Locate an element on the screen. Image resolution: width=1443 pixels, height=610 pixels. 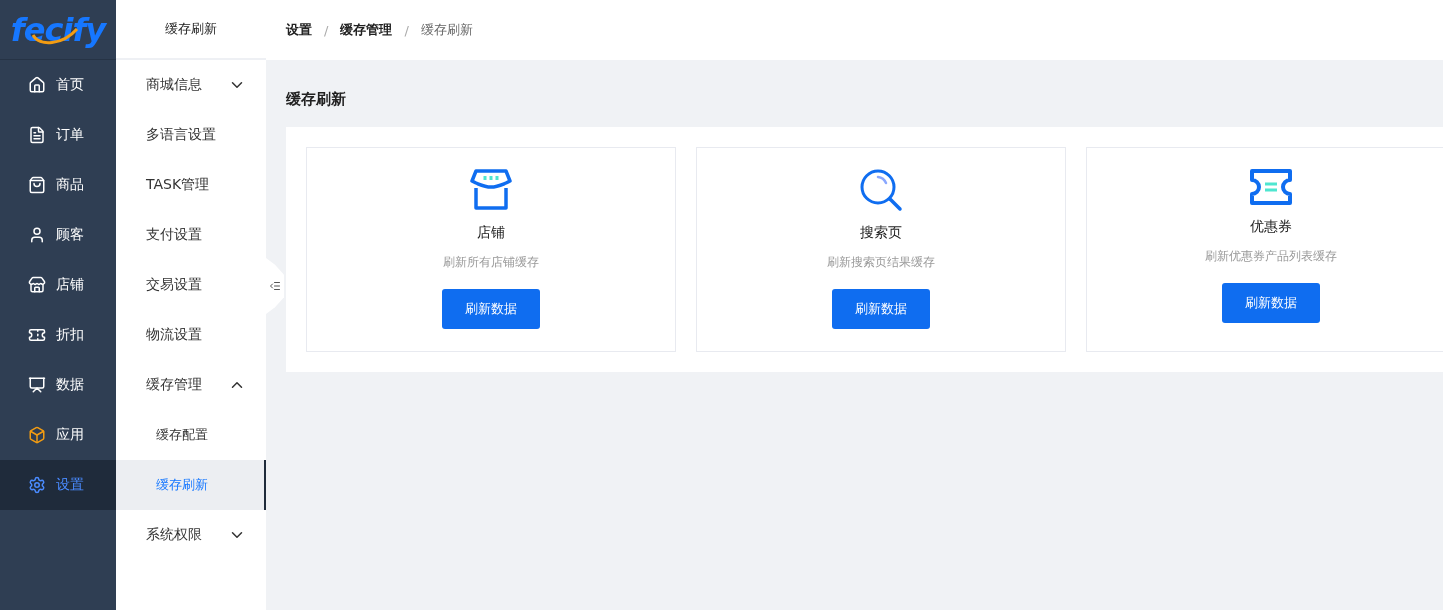
submenu-group-label: 商城信息 is located at coordinates (174, 85).